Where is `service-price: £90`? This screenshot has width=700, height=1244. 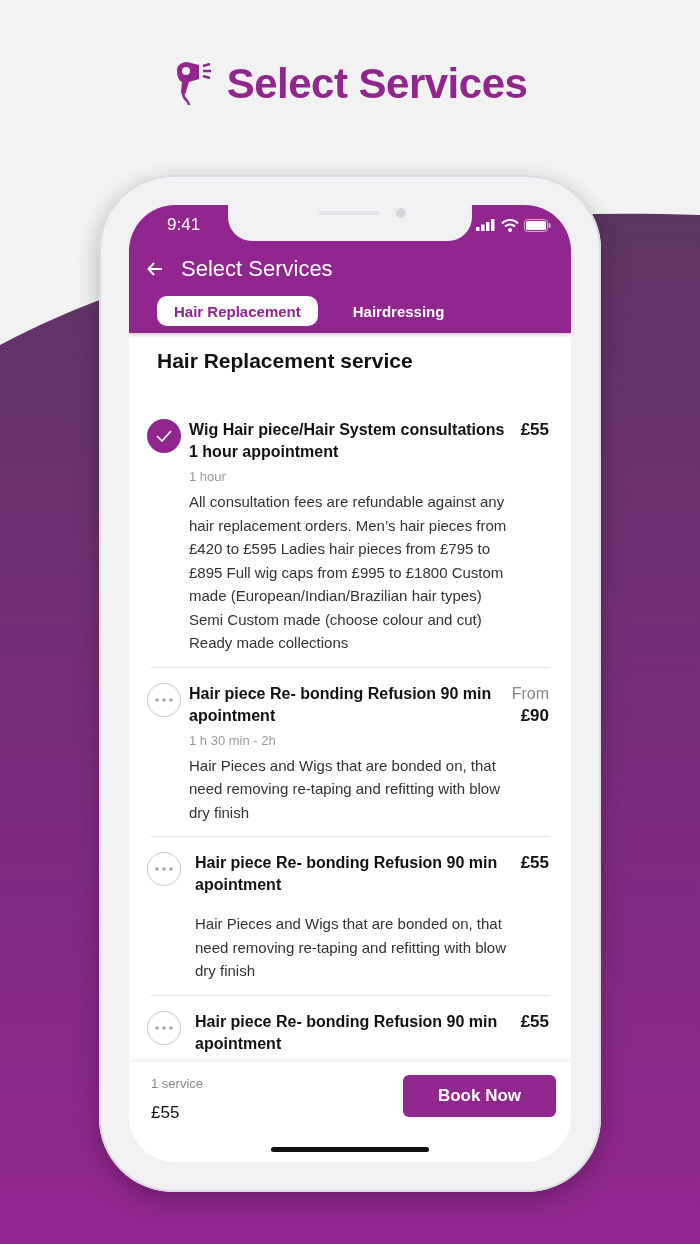 service-price: £90 is located at coordinates (534, 715).